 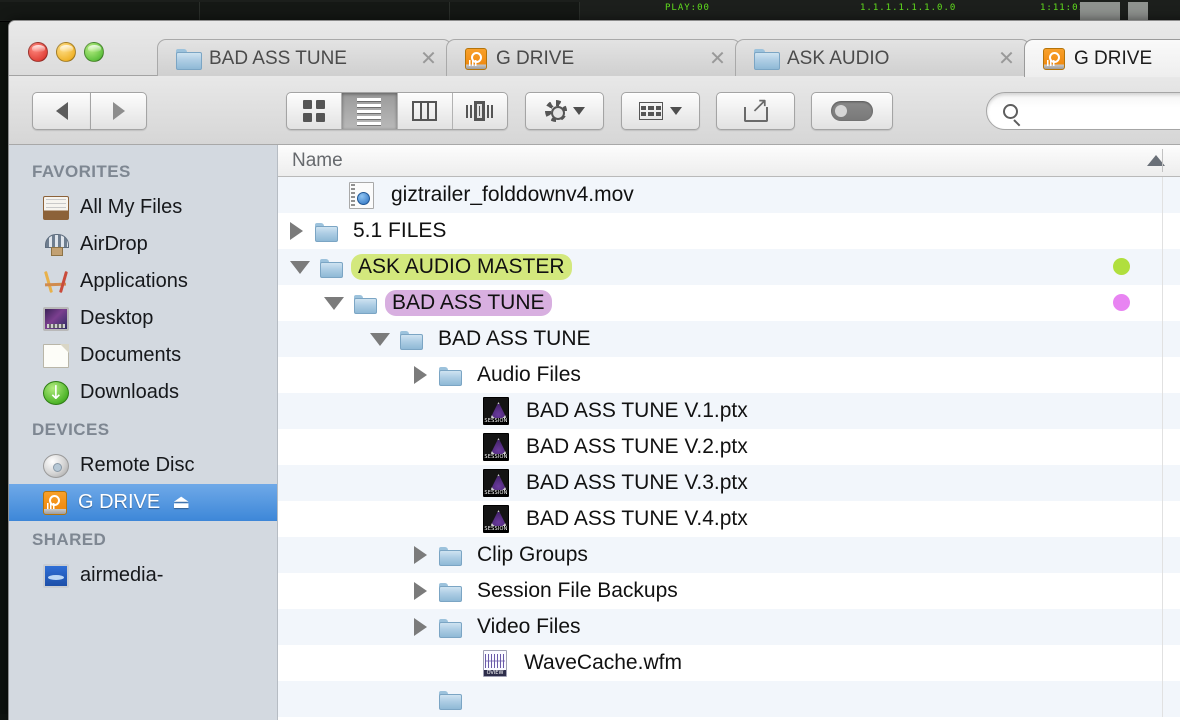 I want to click on tags-button, so click(x=852, y=111).